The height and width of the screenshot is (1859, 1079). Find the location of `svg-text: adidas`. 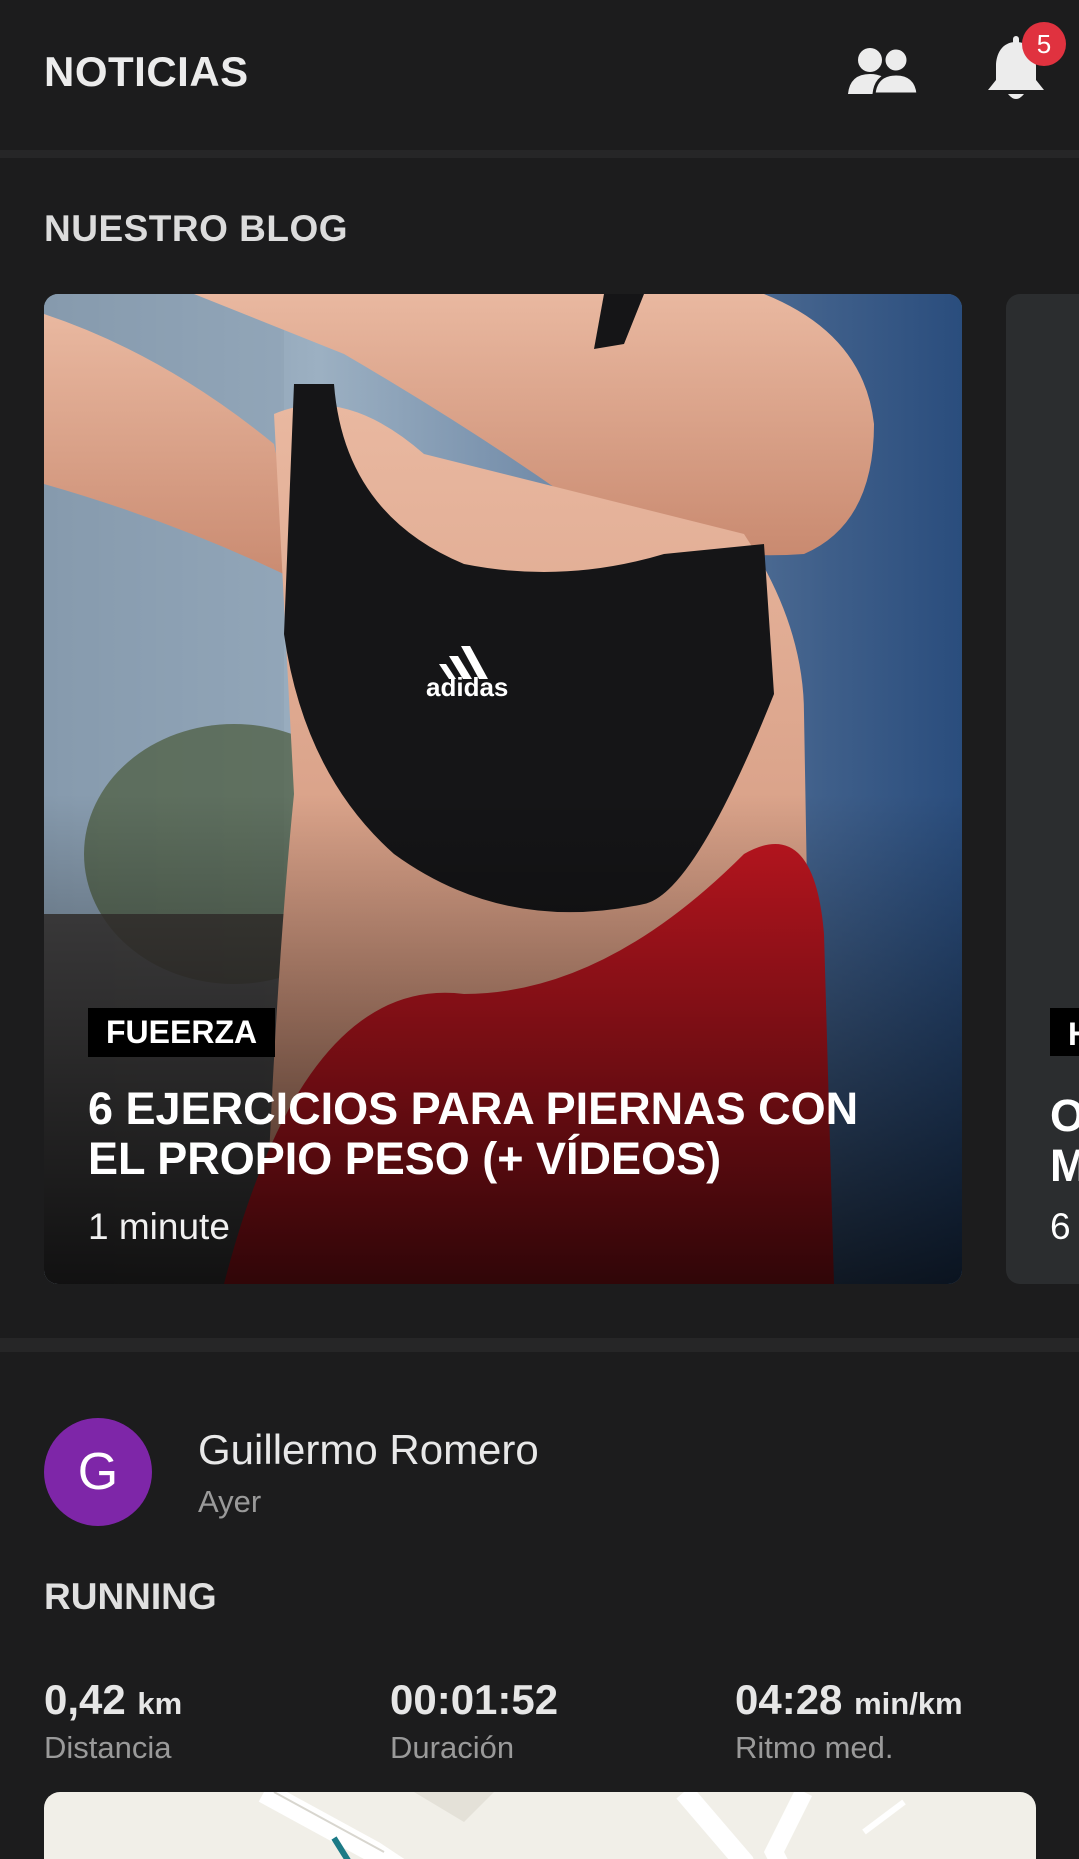

svg-text: adidas is located at coordinates (467, 687).